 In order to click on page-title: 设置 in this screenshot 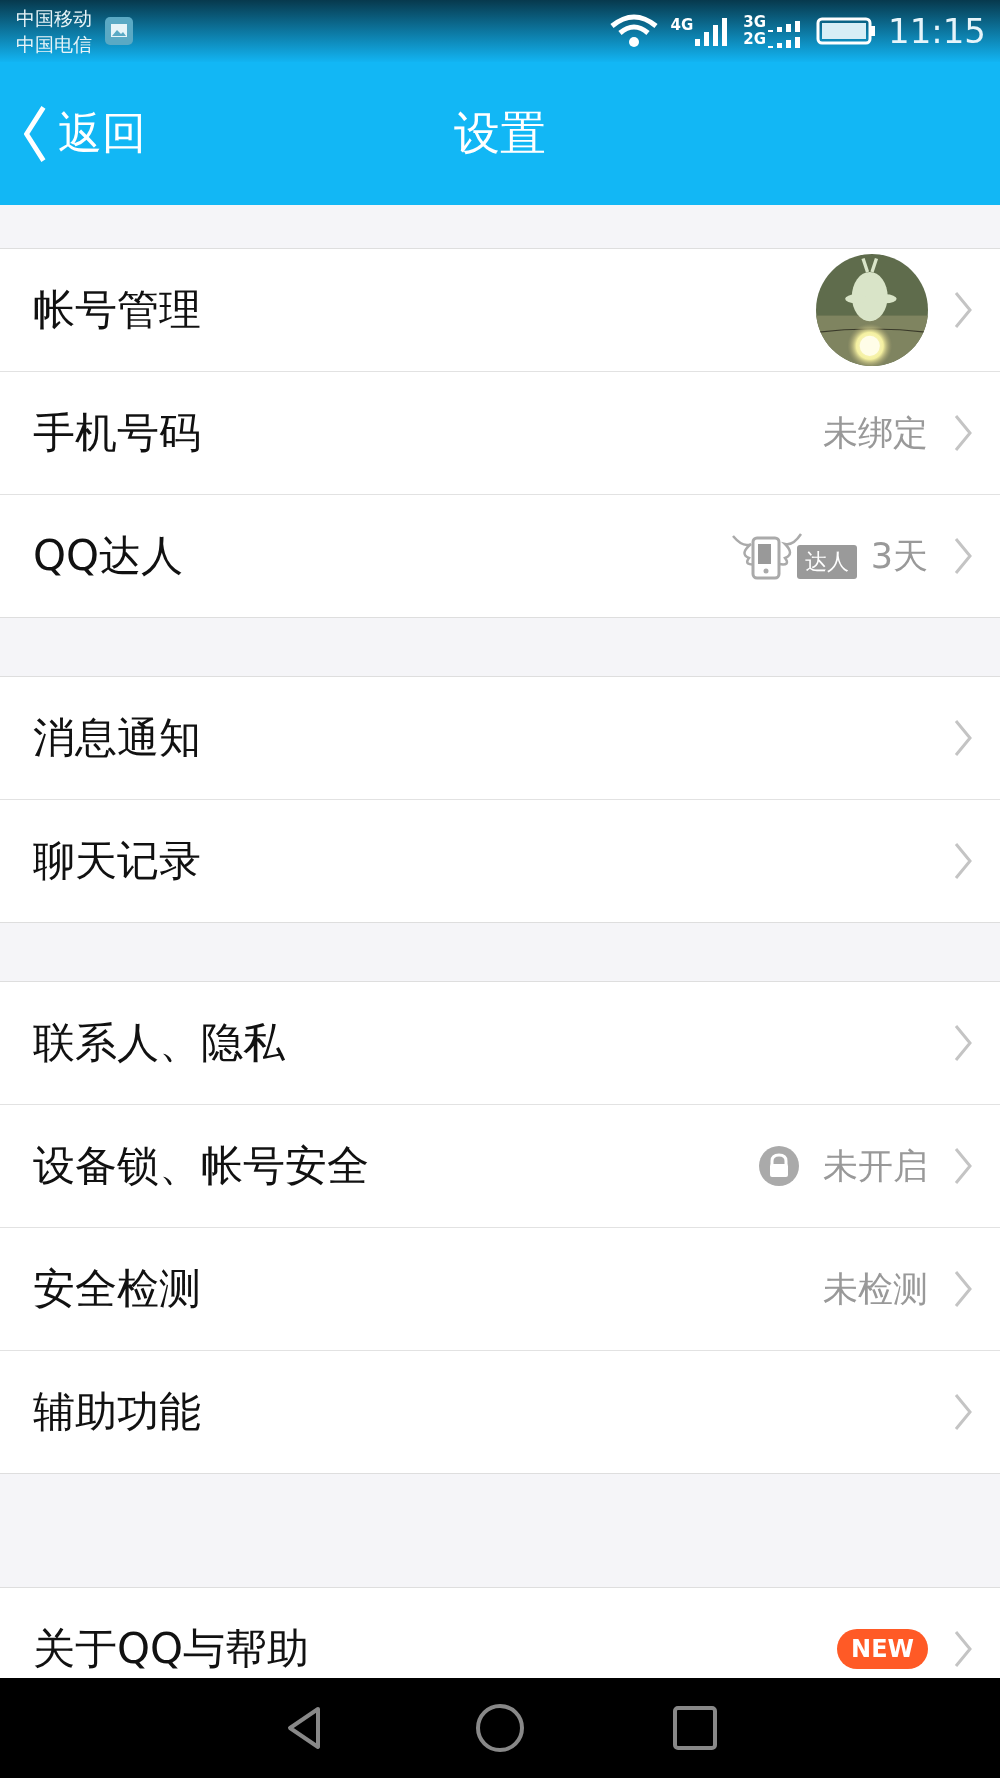, I will do `click(500, 133)`.